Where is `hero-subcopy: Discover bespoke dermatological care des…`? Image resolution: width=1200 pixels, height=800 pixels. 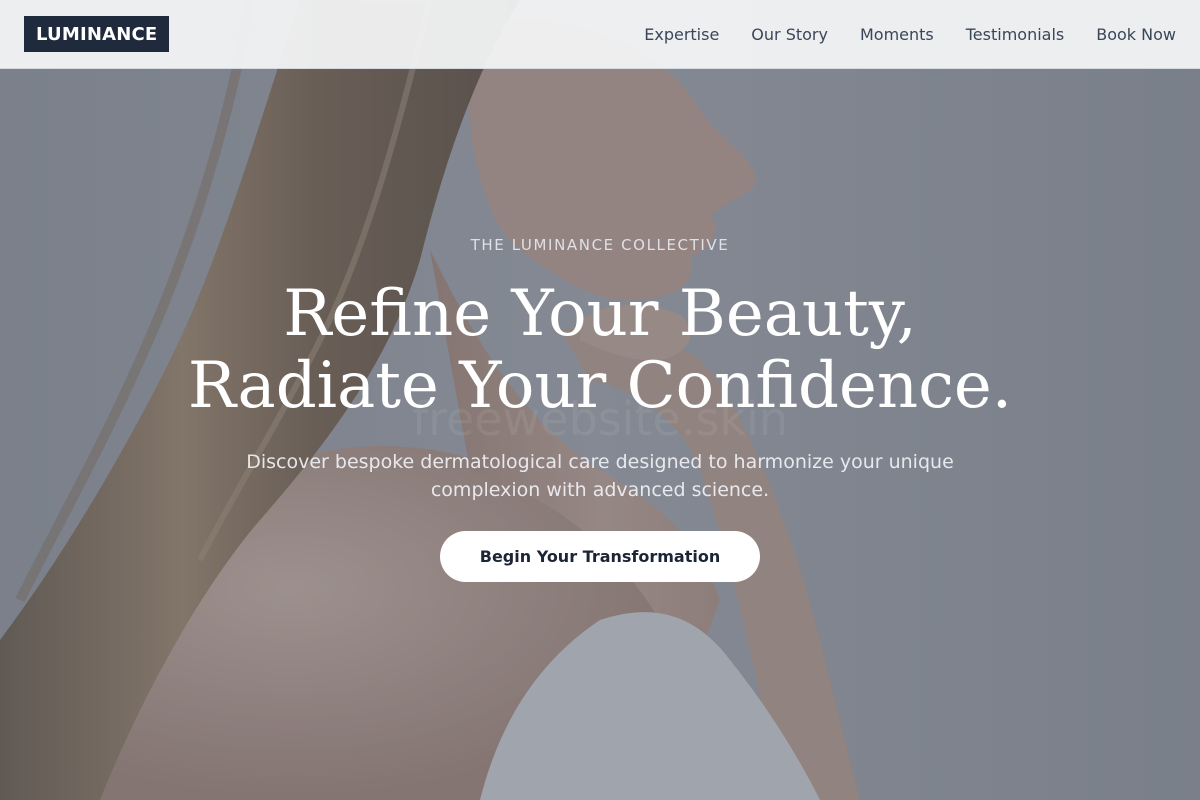 hero-subcopy: Discover bespoke dermatological care des… is located at coordinates (600, 476).